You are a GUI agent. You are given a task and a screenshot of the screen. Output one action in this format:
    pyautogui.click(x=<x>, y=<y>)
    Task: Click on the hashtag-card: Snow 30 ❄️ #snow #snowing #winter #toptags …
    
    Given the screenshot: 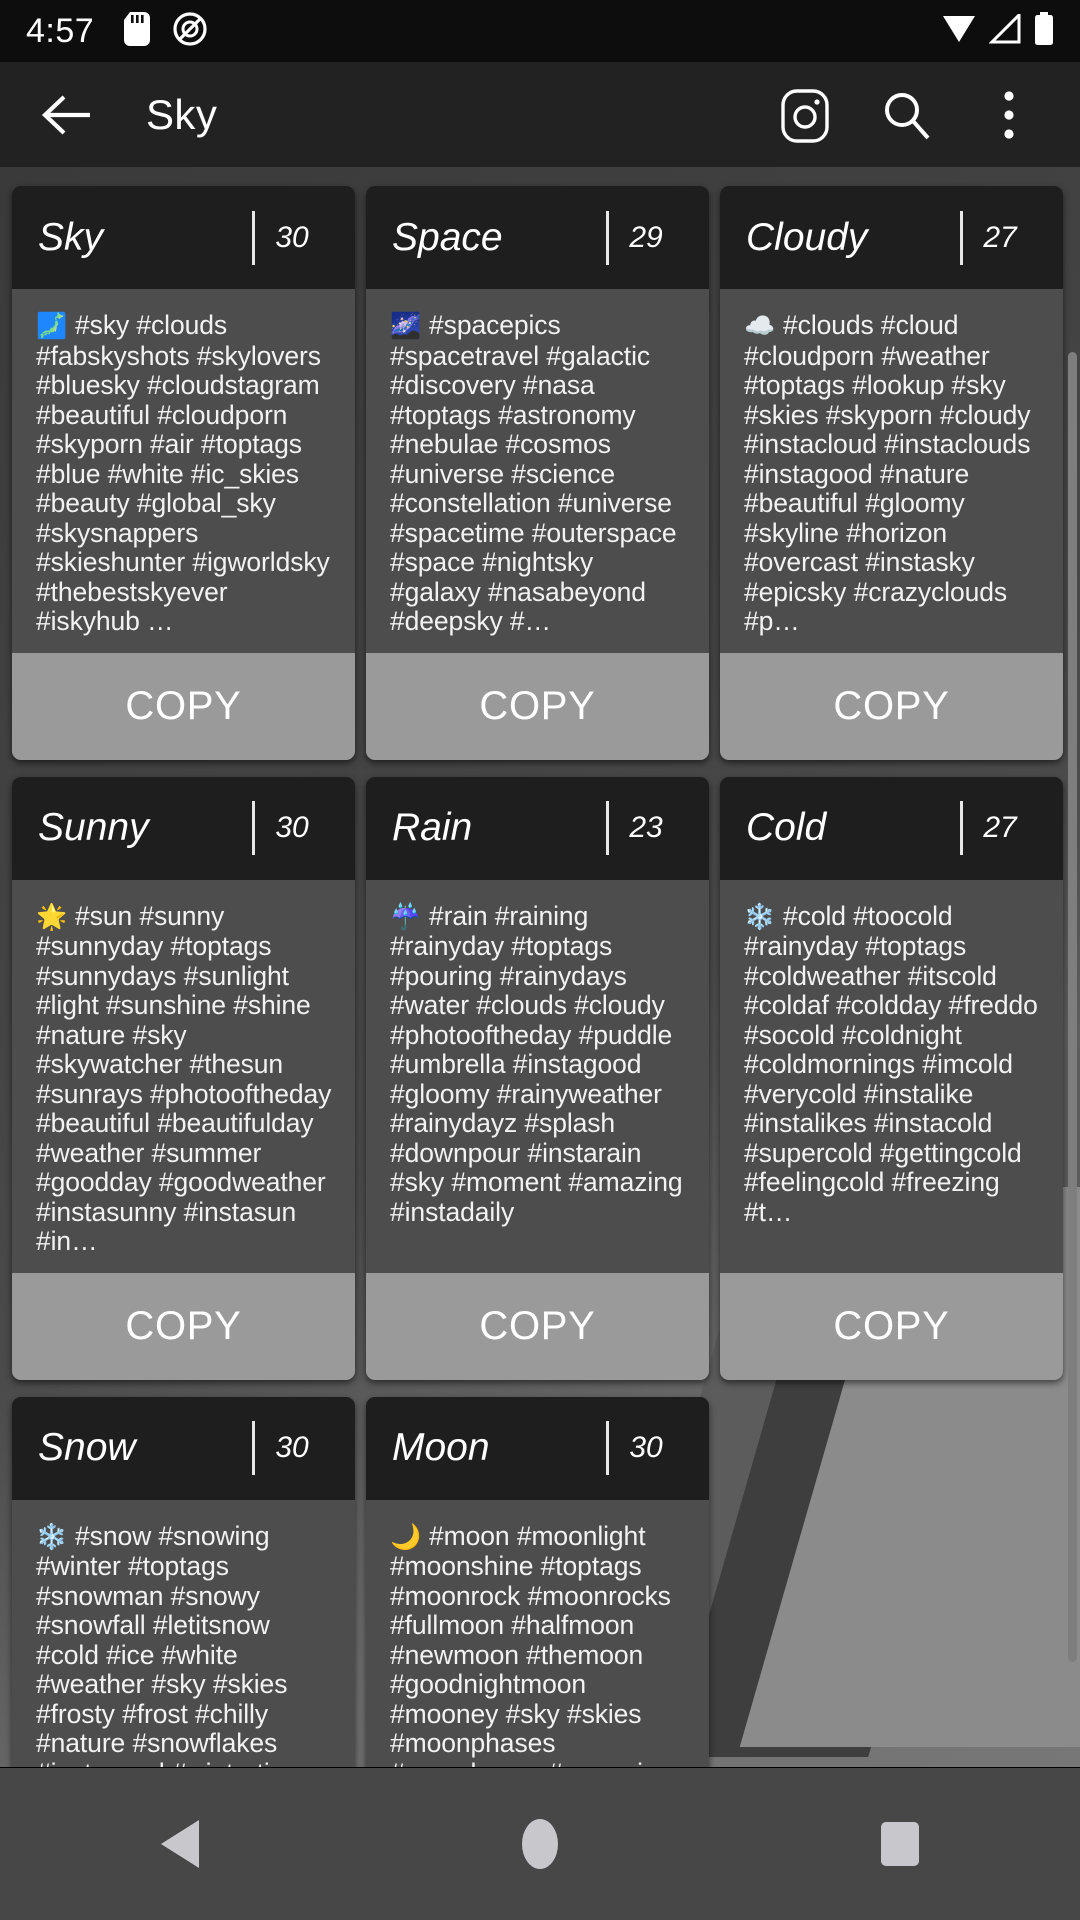 What is the action you would take?
    pyautogui.click(x=183, y=1581)
    